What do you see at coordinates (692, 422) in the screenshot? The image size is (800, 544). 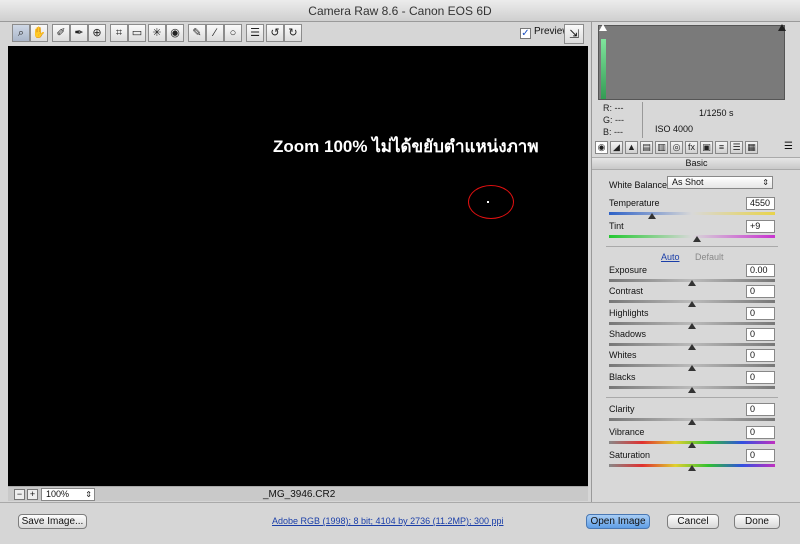 I see `clarity-slider-thumb` at bounding box center [692, 422].